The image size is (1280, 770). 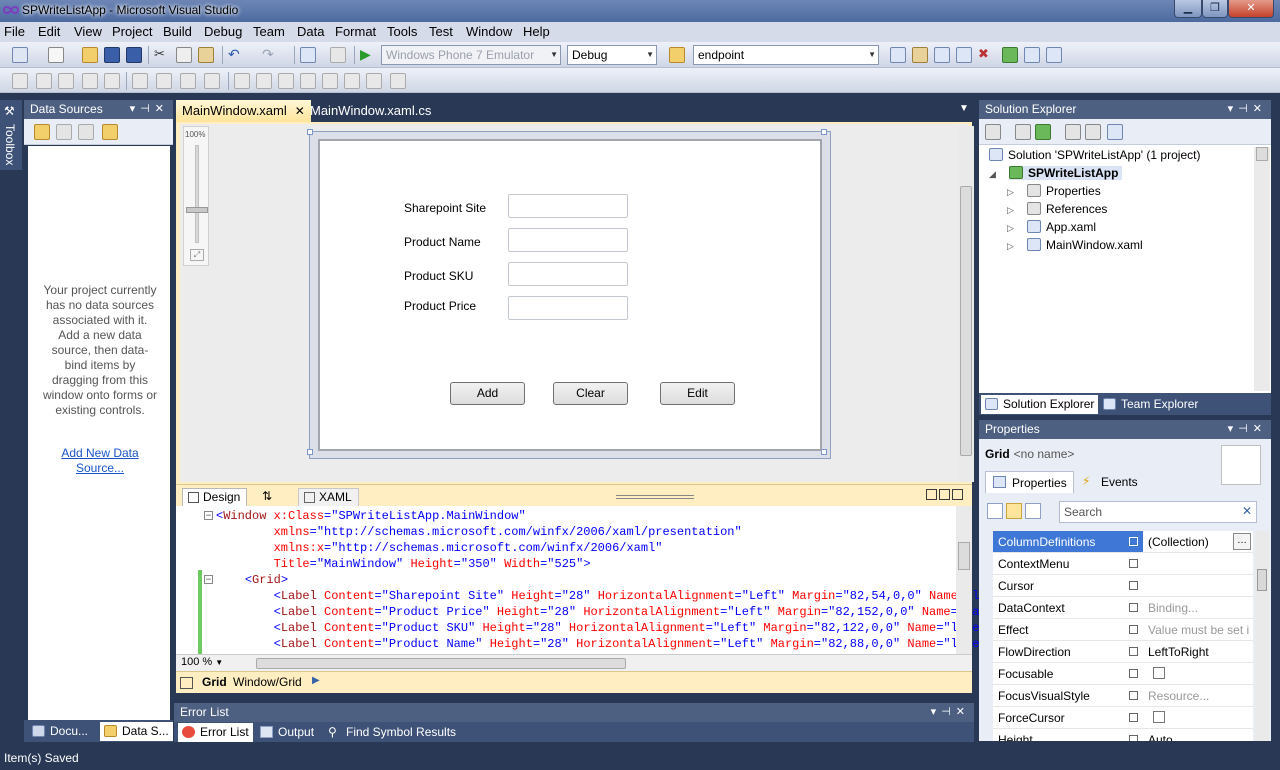 I want to click on label-product-price: Product Price, so click(x=440, y=306).